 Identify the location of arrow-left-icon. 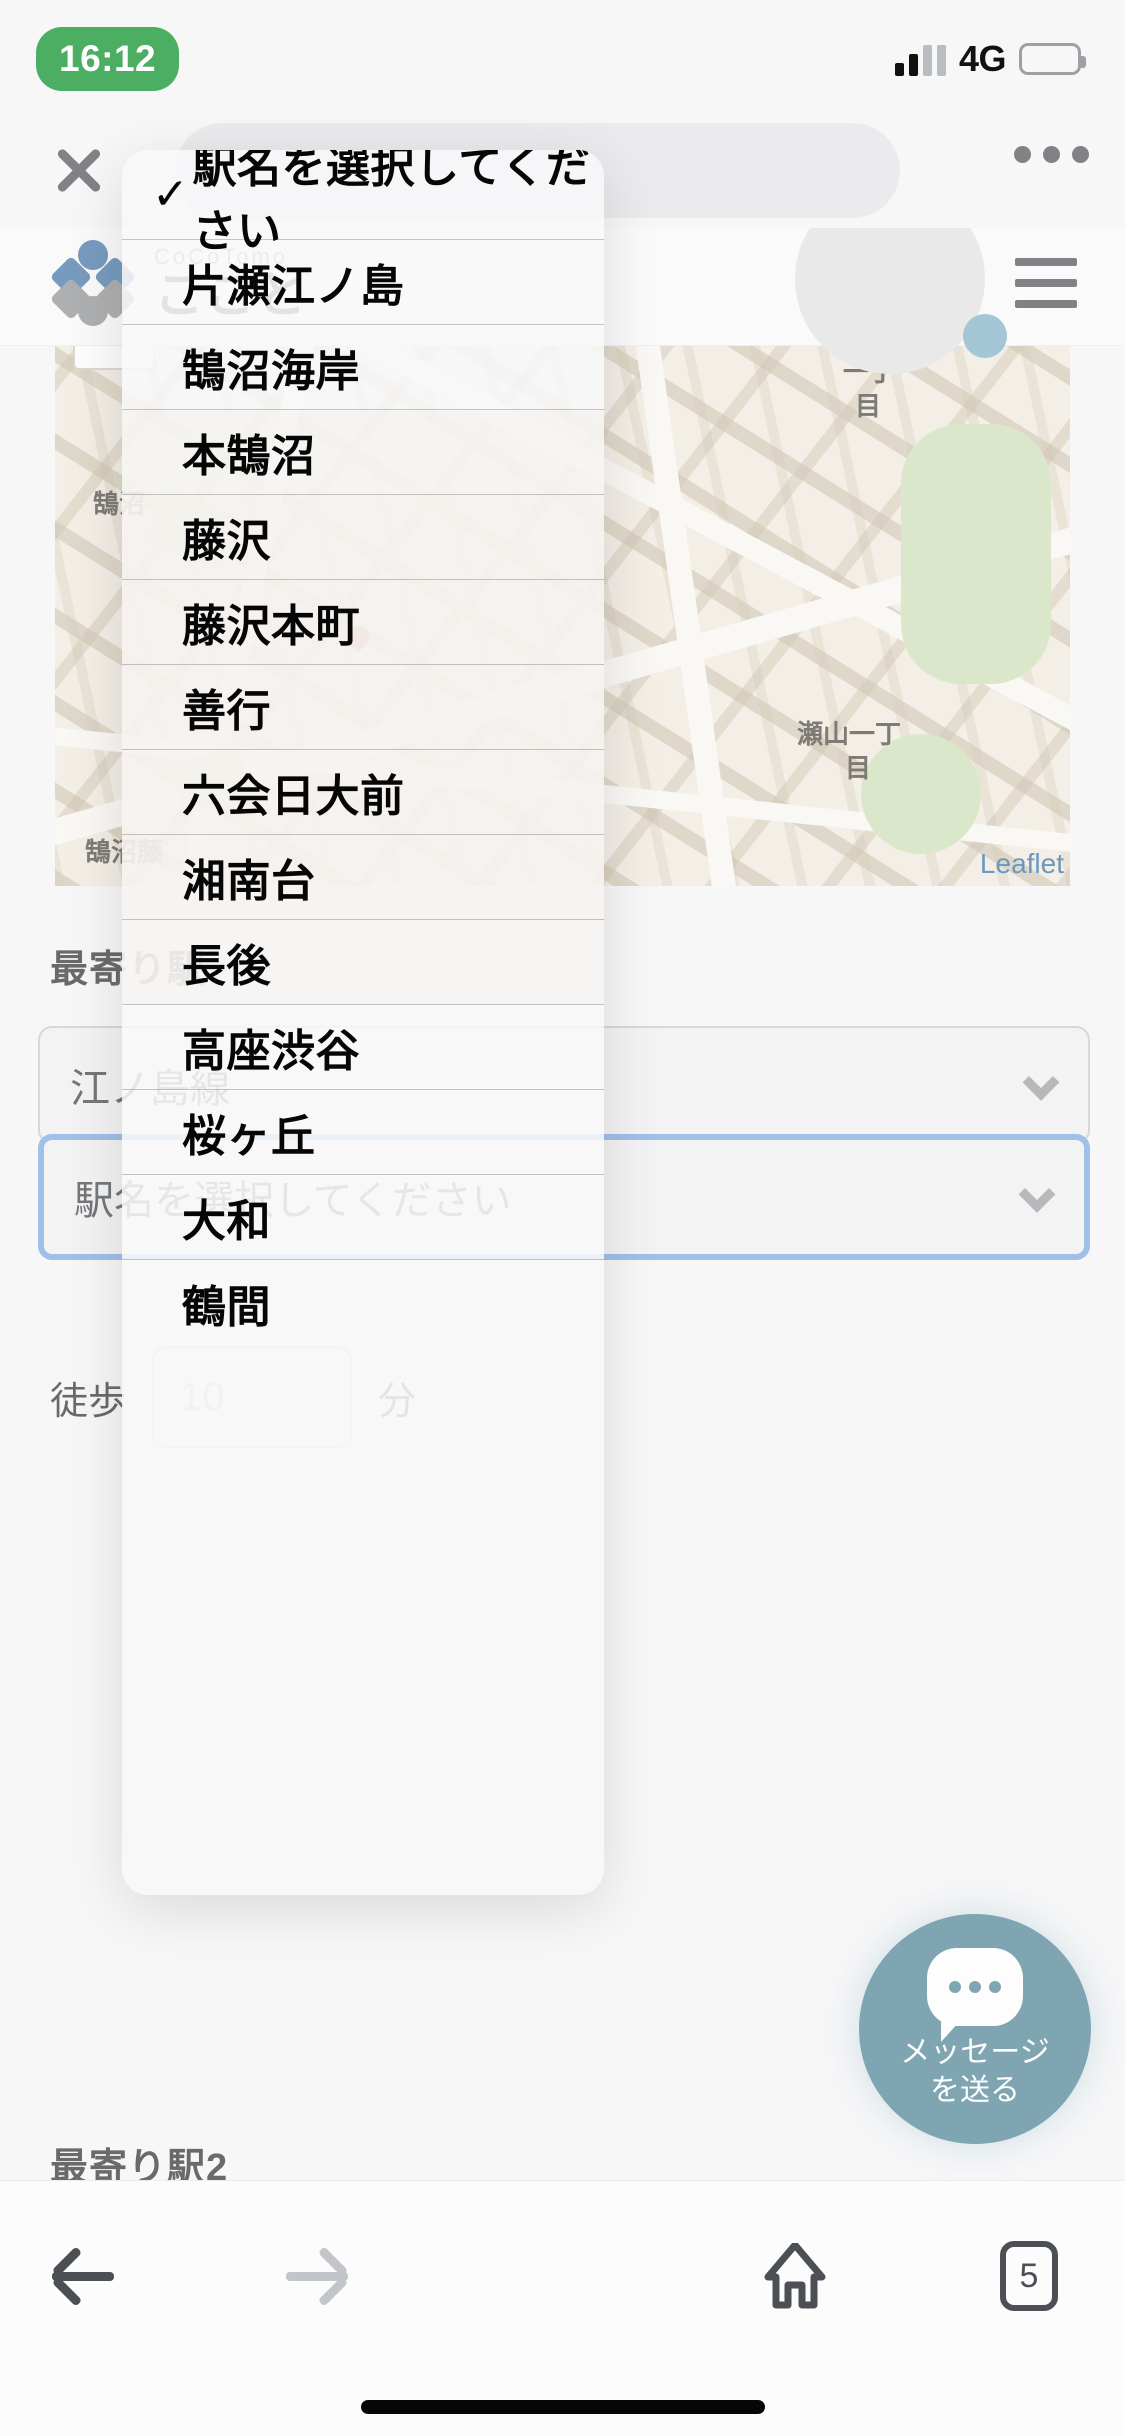
(82, 2276).